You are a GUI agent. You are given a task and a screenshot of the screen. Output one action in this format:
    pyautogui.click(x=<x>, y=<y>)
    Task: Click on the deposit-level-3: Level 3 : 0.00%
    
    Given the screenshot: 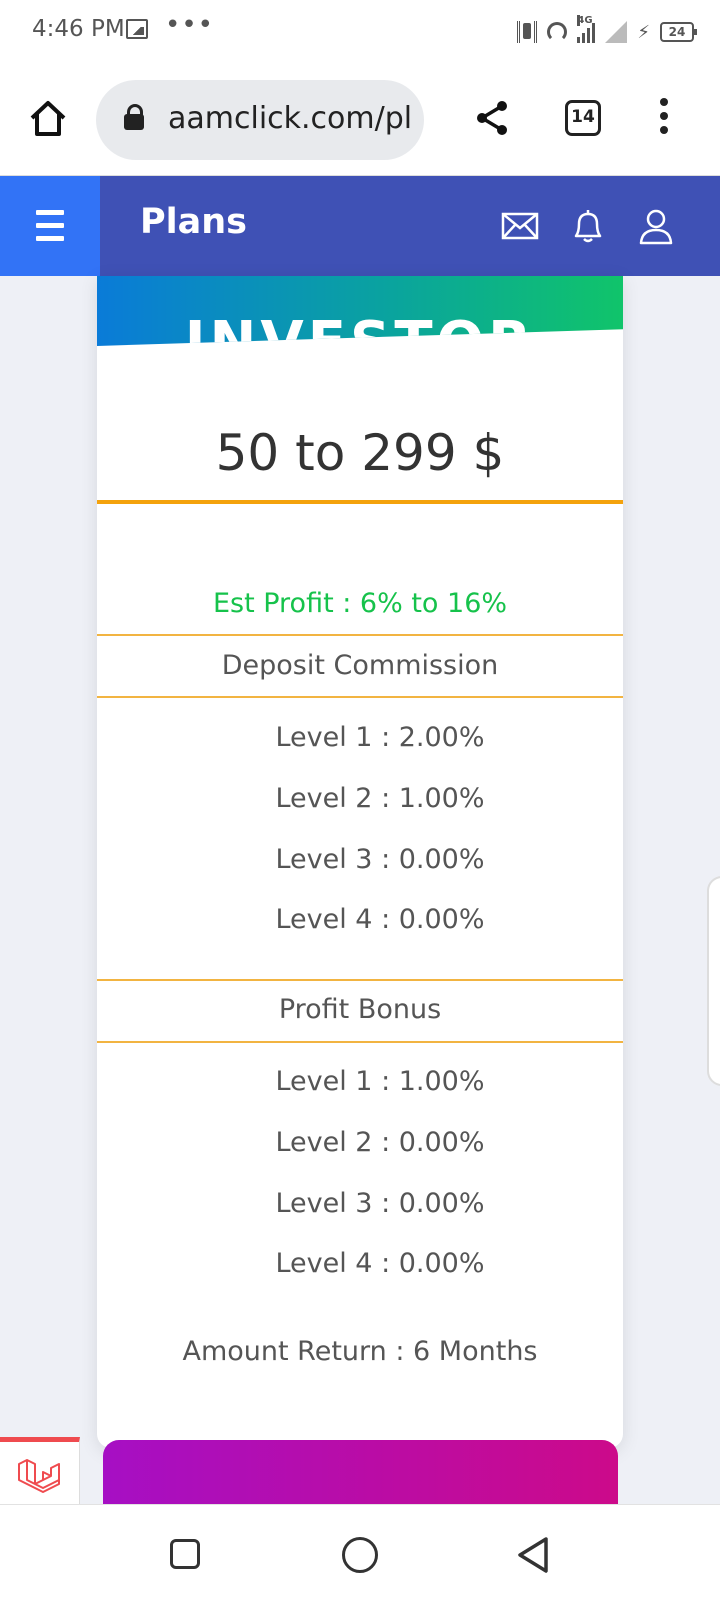 What is the action you would take?
    pyautogui.click(x=380, y=859)
    